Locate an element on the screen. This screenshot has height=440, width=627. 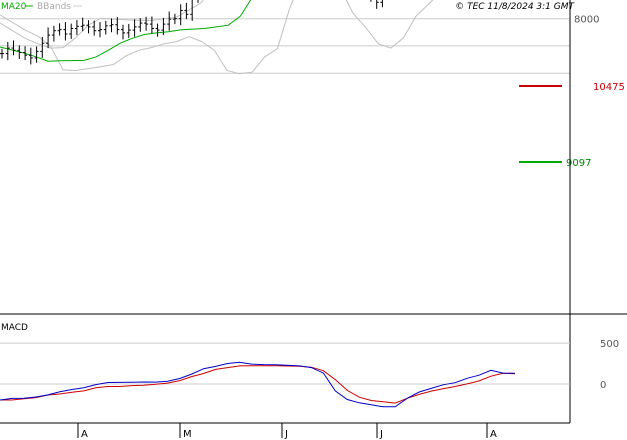
bbands-legend-label: BBands is located at coordinates (54, 7).